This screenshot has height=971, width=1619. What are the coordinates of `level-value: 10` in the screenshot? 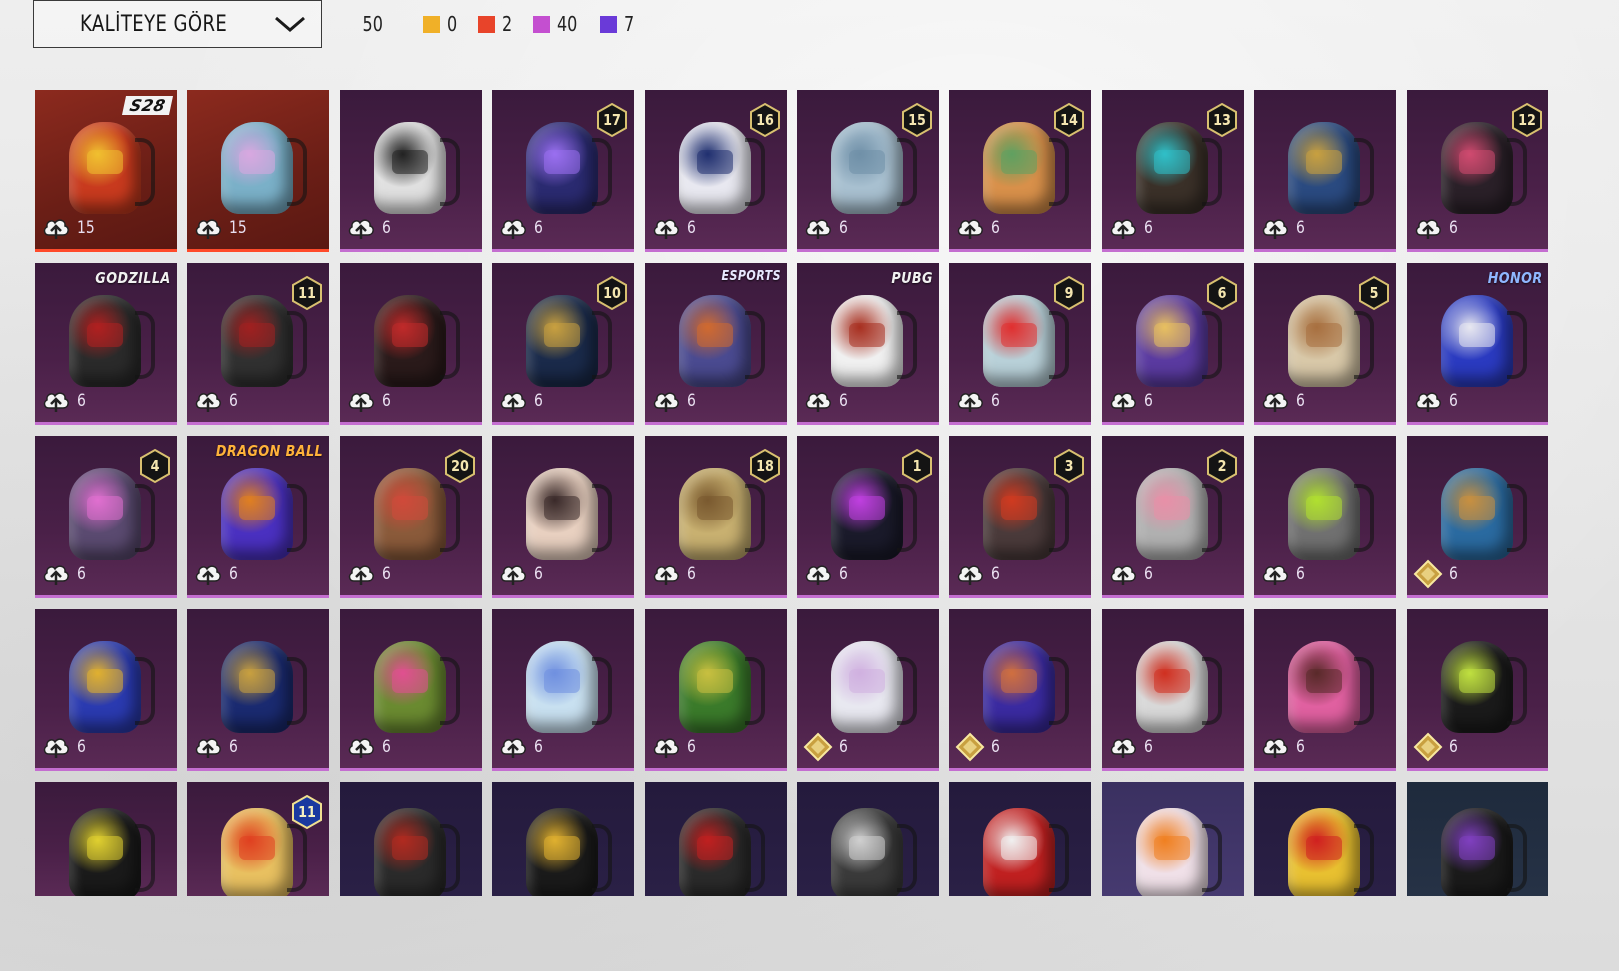 It's located at (612, 293).